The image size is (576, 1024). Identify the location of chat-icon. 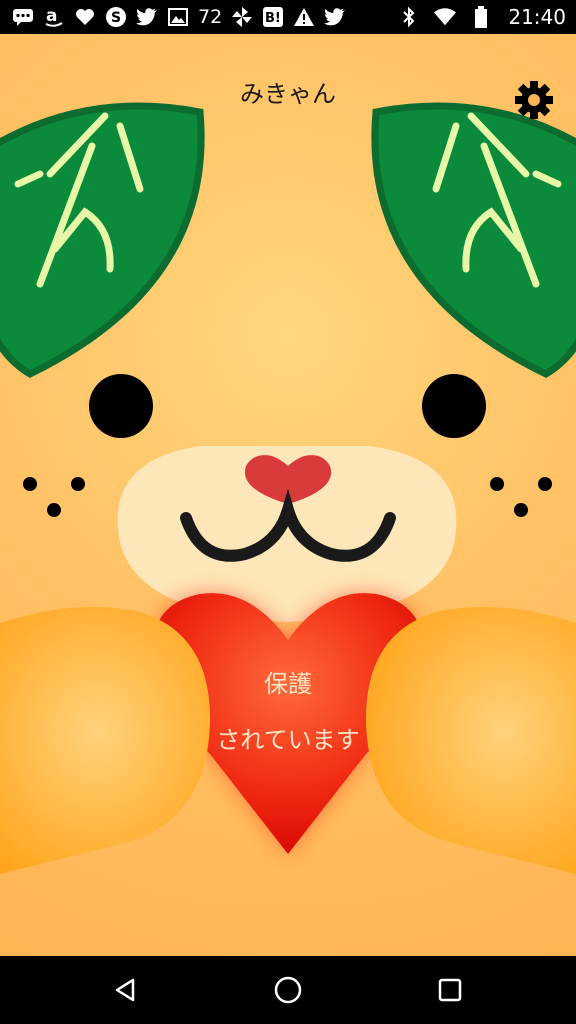
(23, 17).